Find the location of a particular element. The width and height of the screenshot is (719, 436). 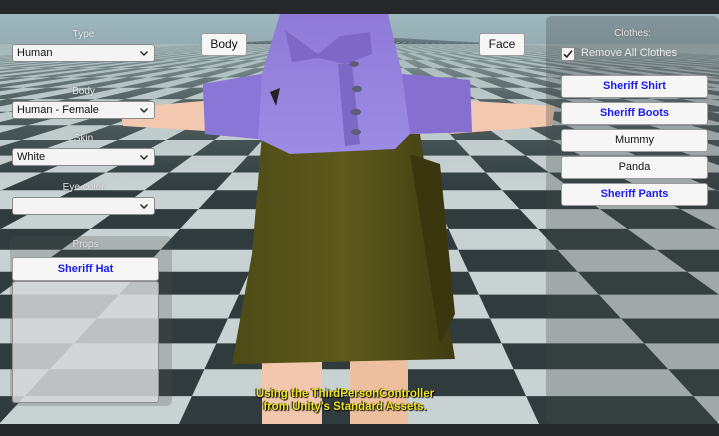

clothing-sheriff-boots-button: Sheriff Boots is located at coordinates (634, 113).